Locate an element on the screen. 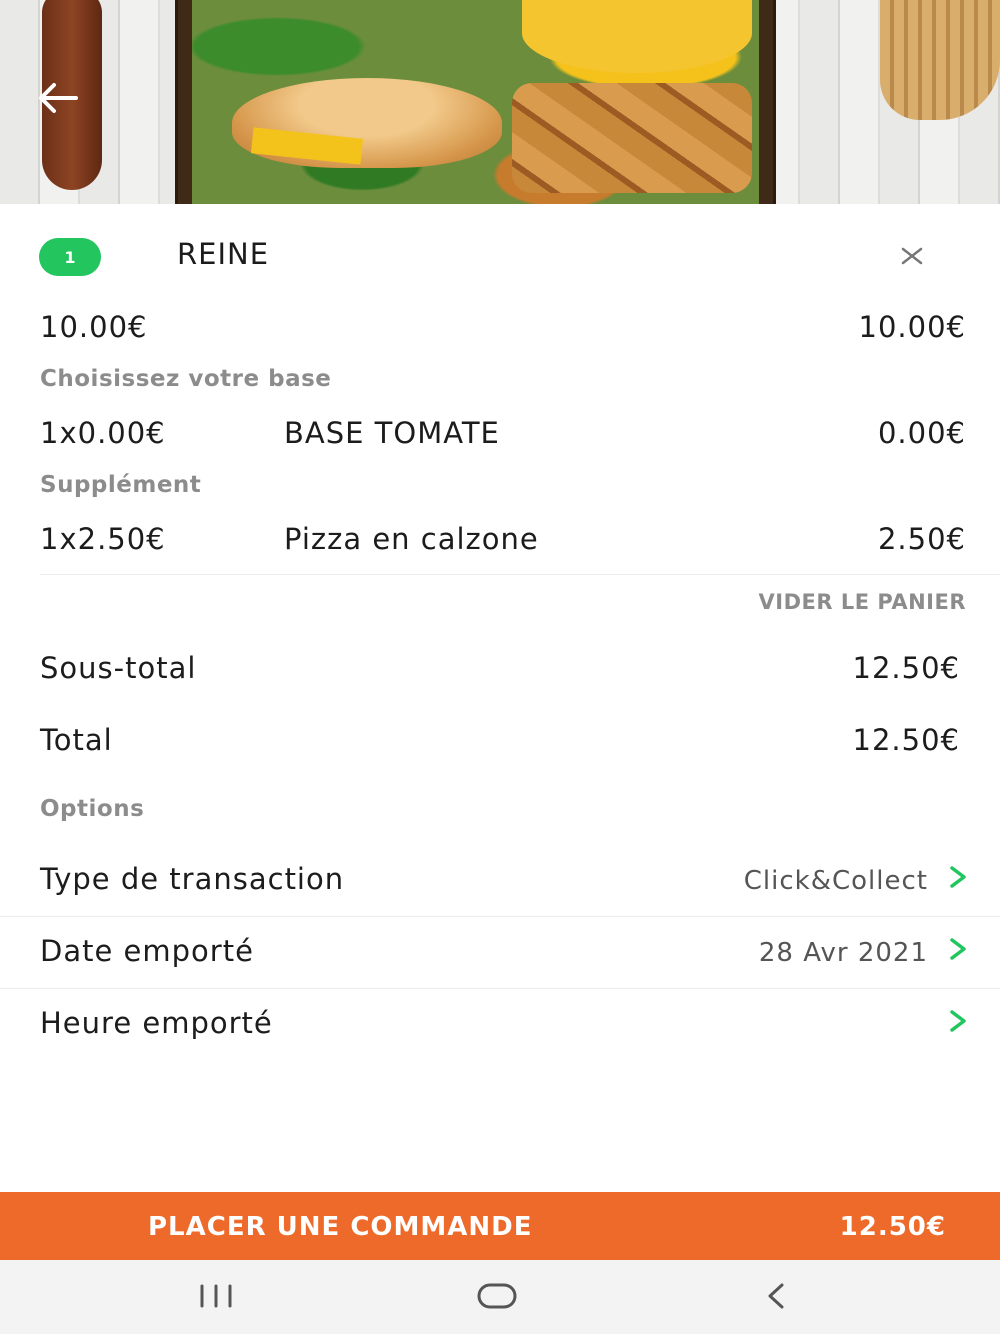 Image resolution: width=1000 pixels, height=1334 pixels. choice-qty-price: 1x0.00€ is located at coordinates (103, 433).